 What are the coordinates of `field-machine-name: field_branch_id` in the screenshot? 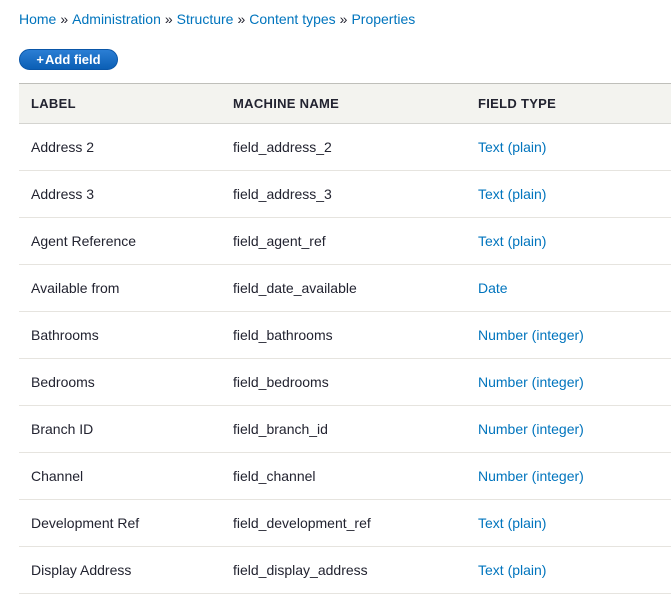 It's located at (280, 429).